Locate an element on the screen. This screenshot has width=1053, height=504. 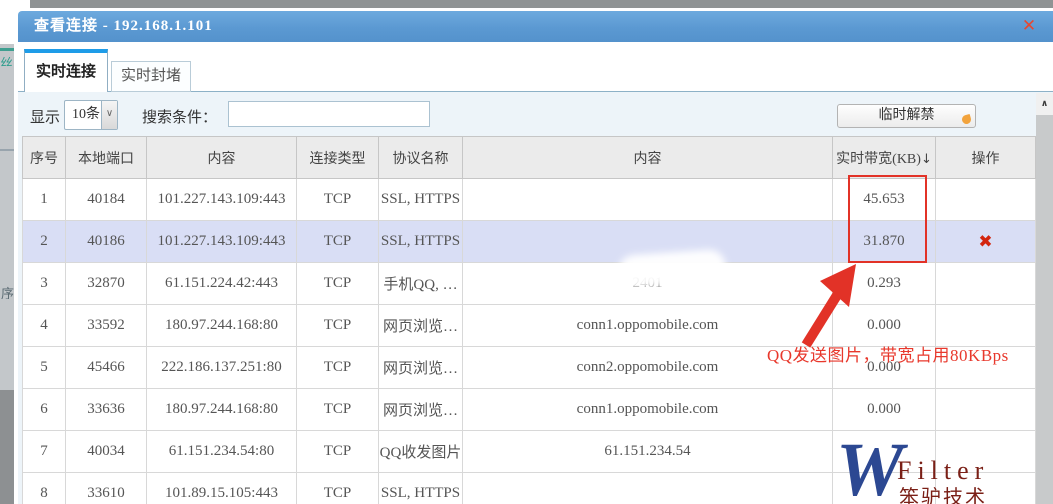
cell-content: 222.186.137.251:80 is located at coordinates (221, 367).